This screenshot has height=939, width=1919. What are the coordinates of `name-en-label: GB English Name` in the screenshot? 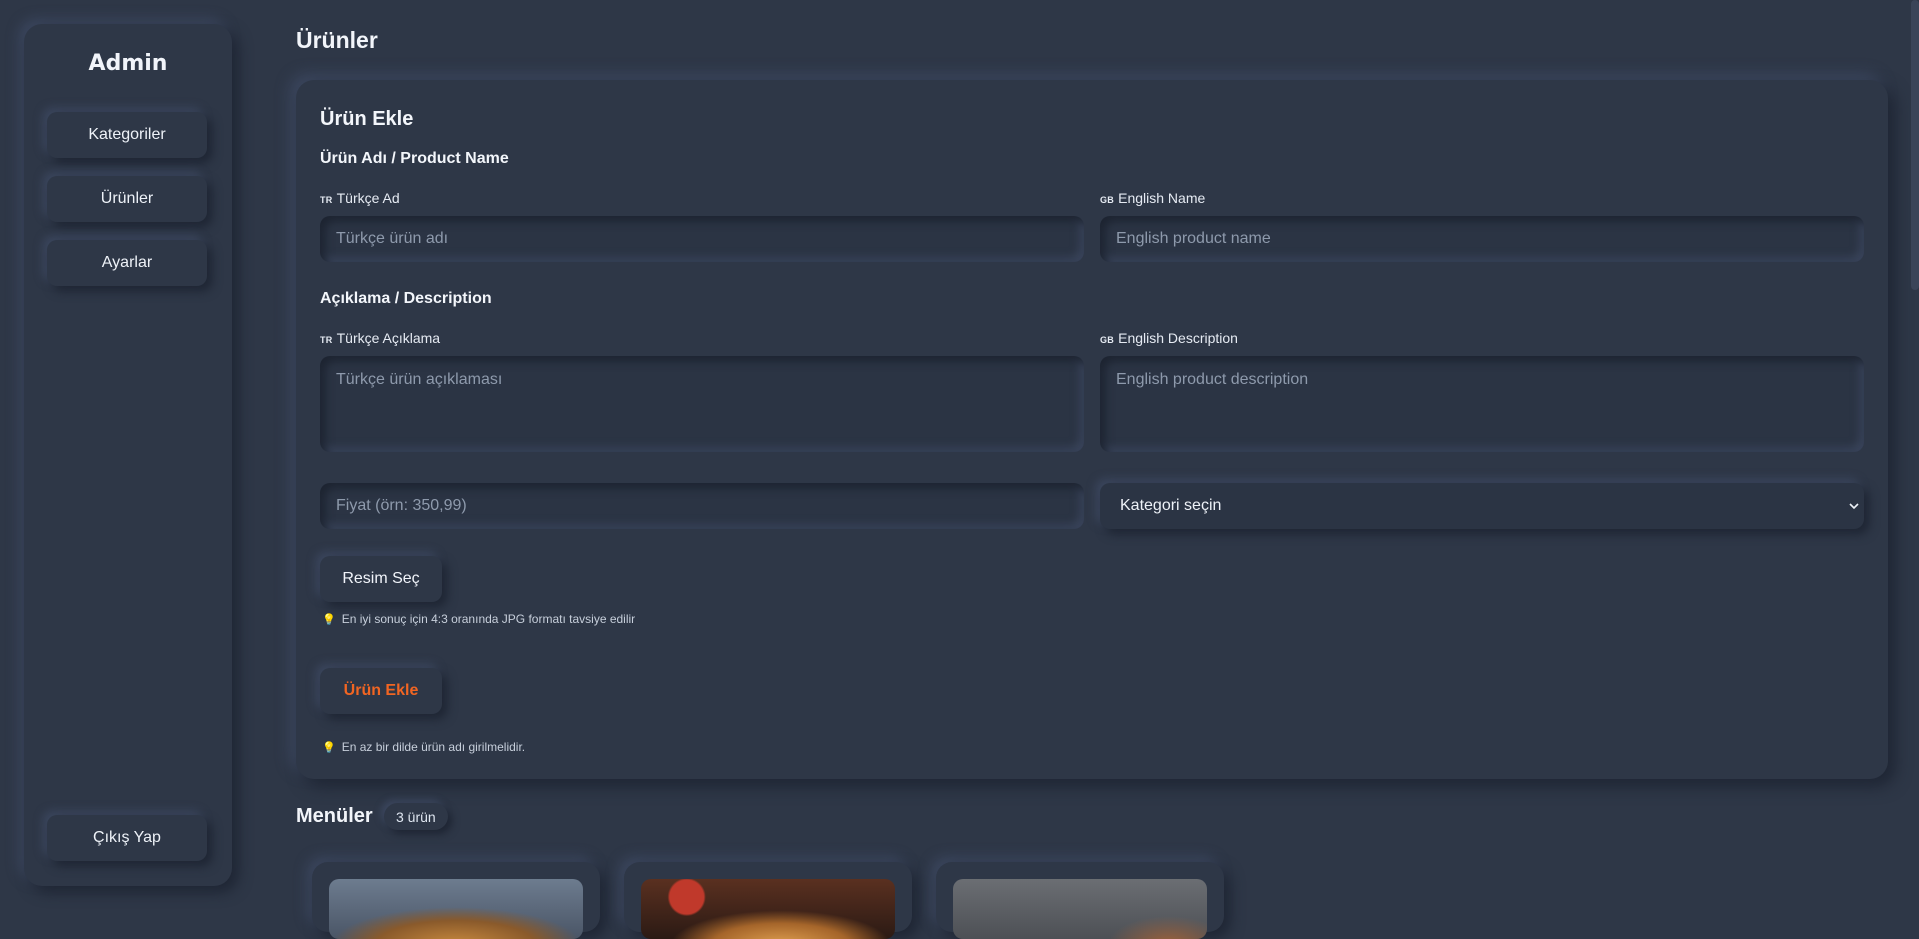 It's located at (1152, 198).